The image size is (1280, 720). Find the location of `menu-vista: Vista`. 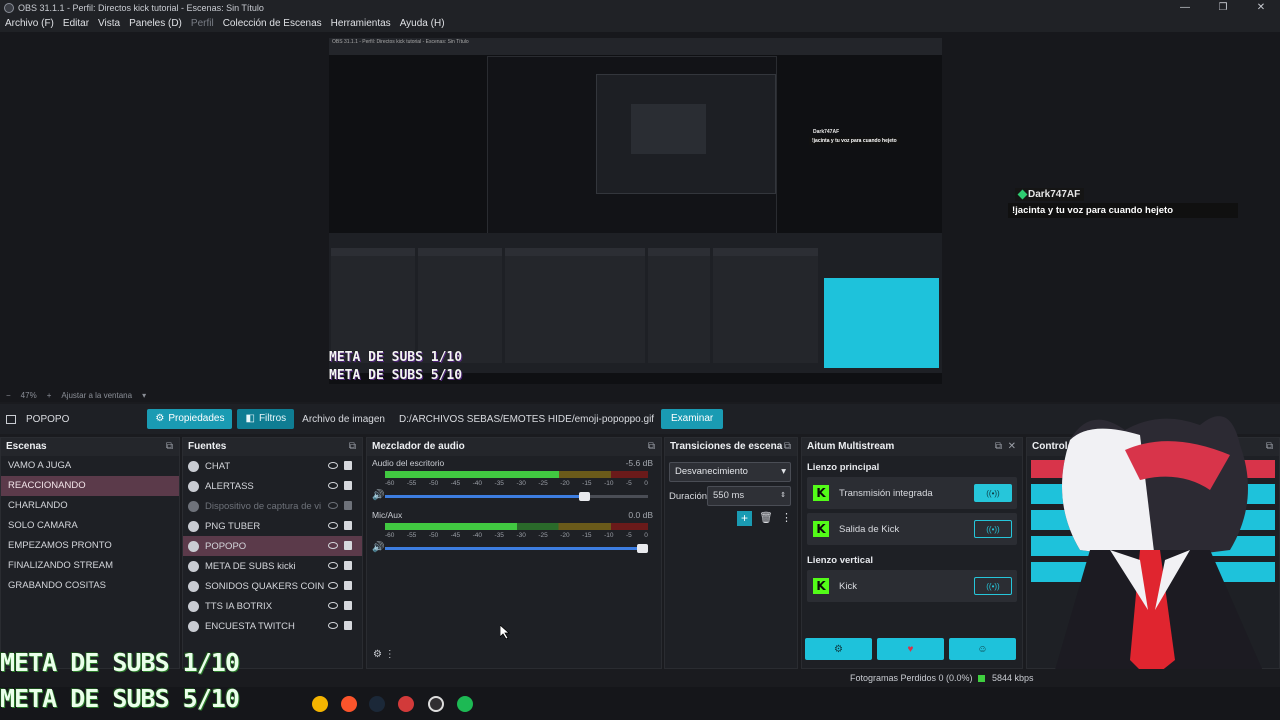

menu-vista: Vista is located at coordinates (109, 23).